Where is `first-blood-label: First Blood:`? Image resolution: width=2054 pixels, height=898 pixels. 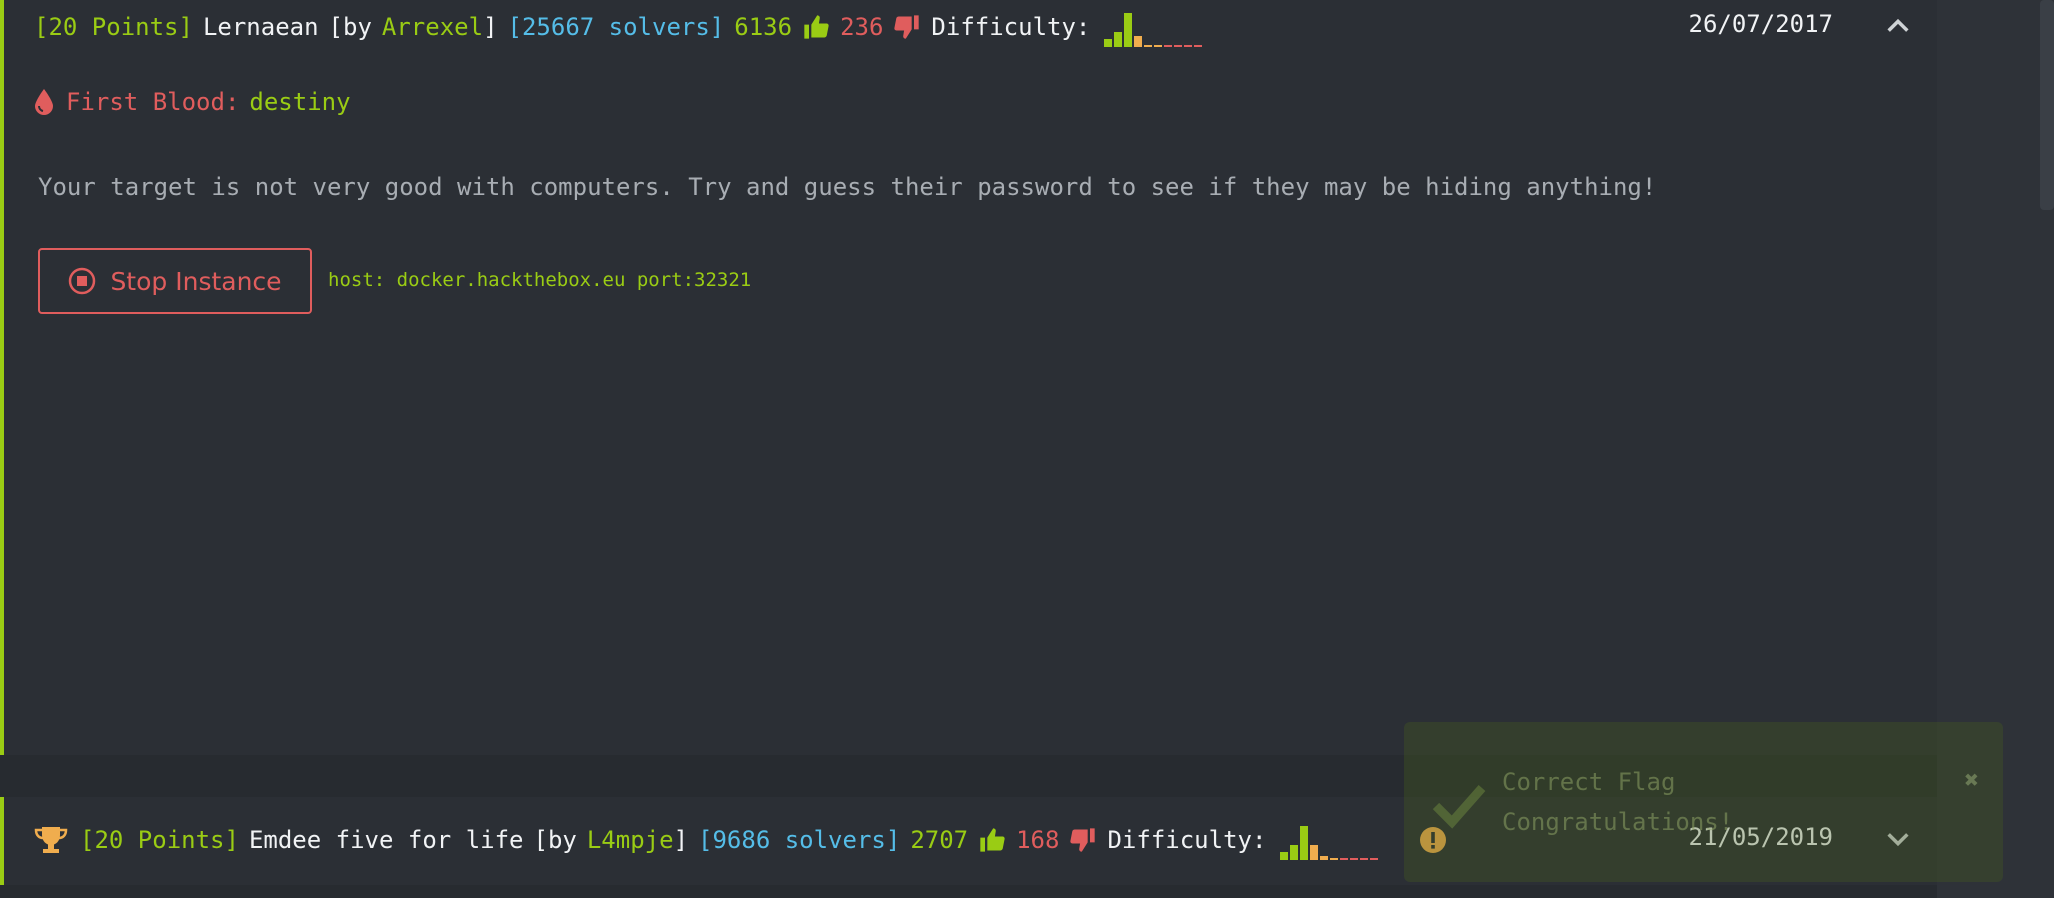
first-blood-label: First Blood: is located at coordinates (153, 102).